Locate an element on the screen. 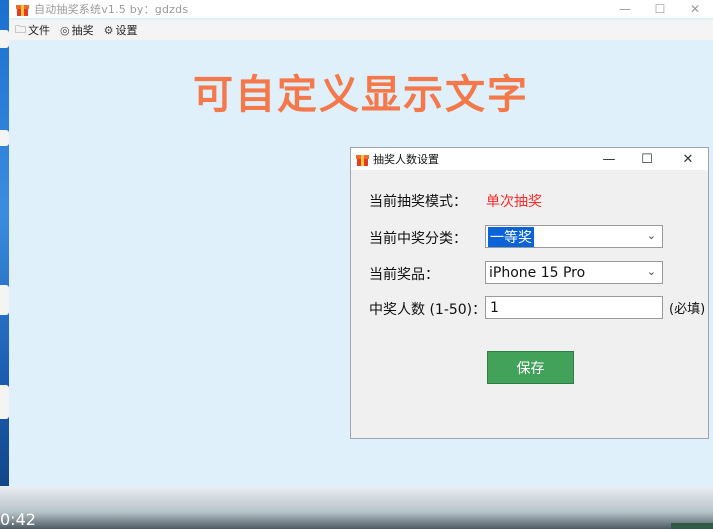  taskbar is located at coordinates (356, 507).